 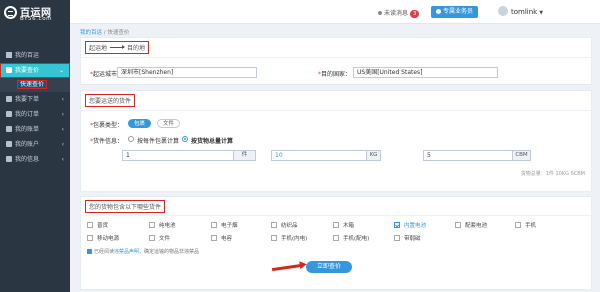 I want to click on goods-label: 内置电池, so click(x=415, y=226).